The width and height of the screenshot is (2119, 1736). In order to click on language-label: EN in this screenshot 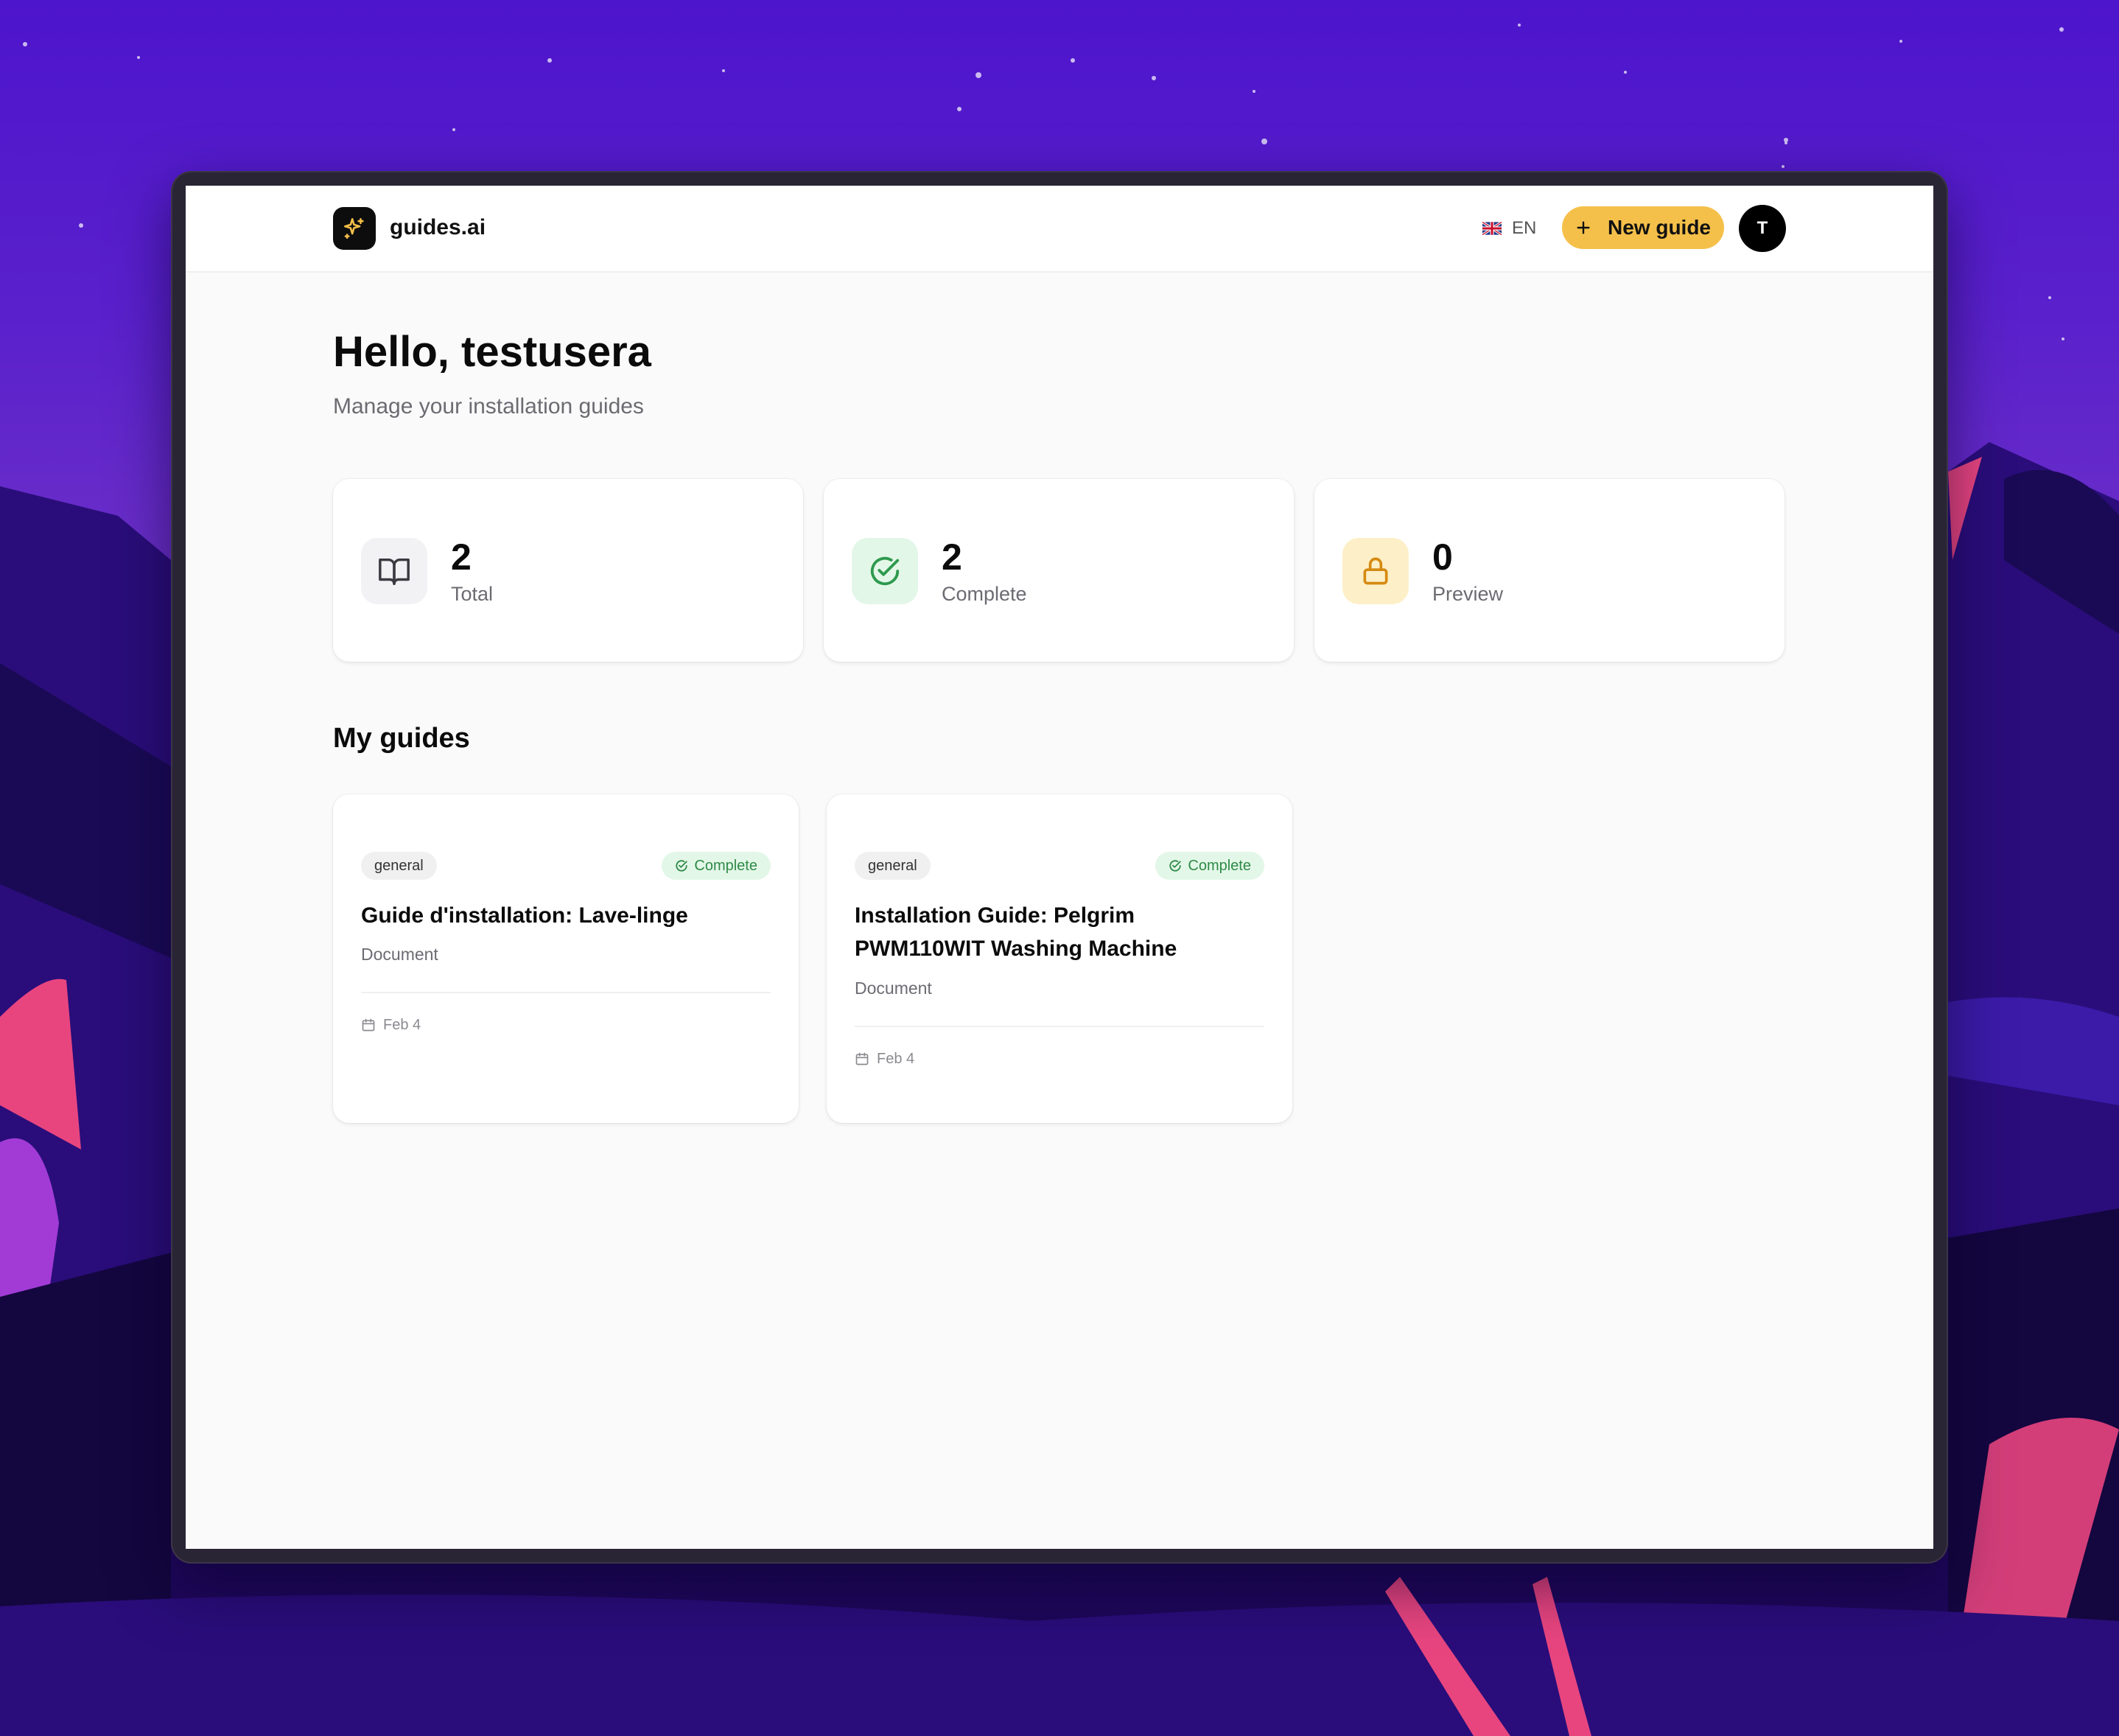, I will do `click(1524, 228)`.